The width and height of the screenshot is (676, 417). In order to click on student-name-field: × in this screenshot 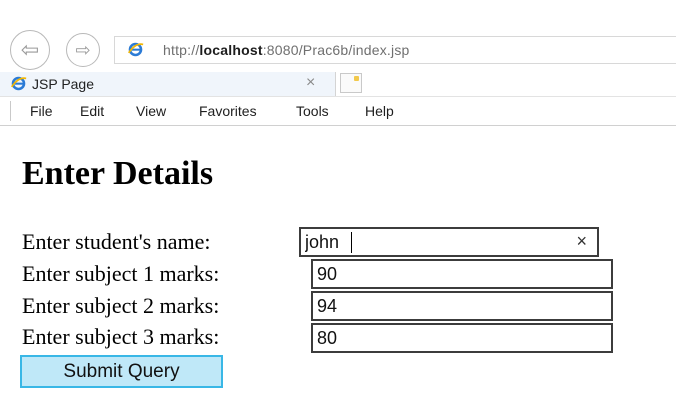, I will do `click(449, 242)`.